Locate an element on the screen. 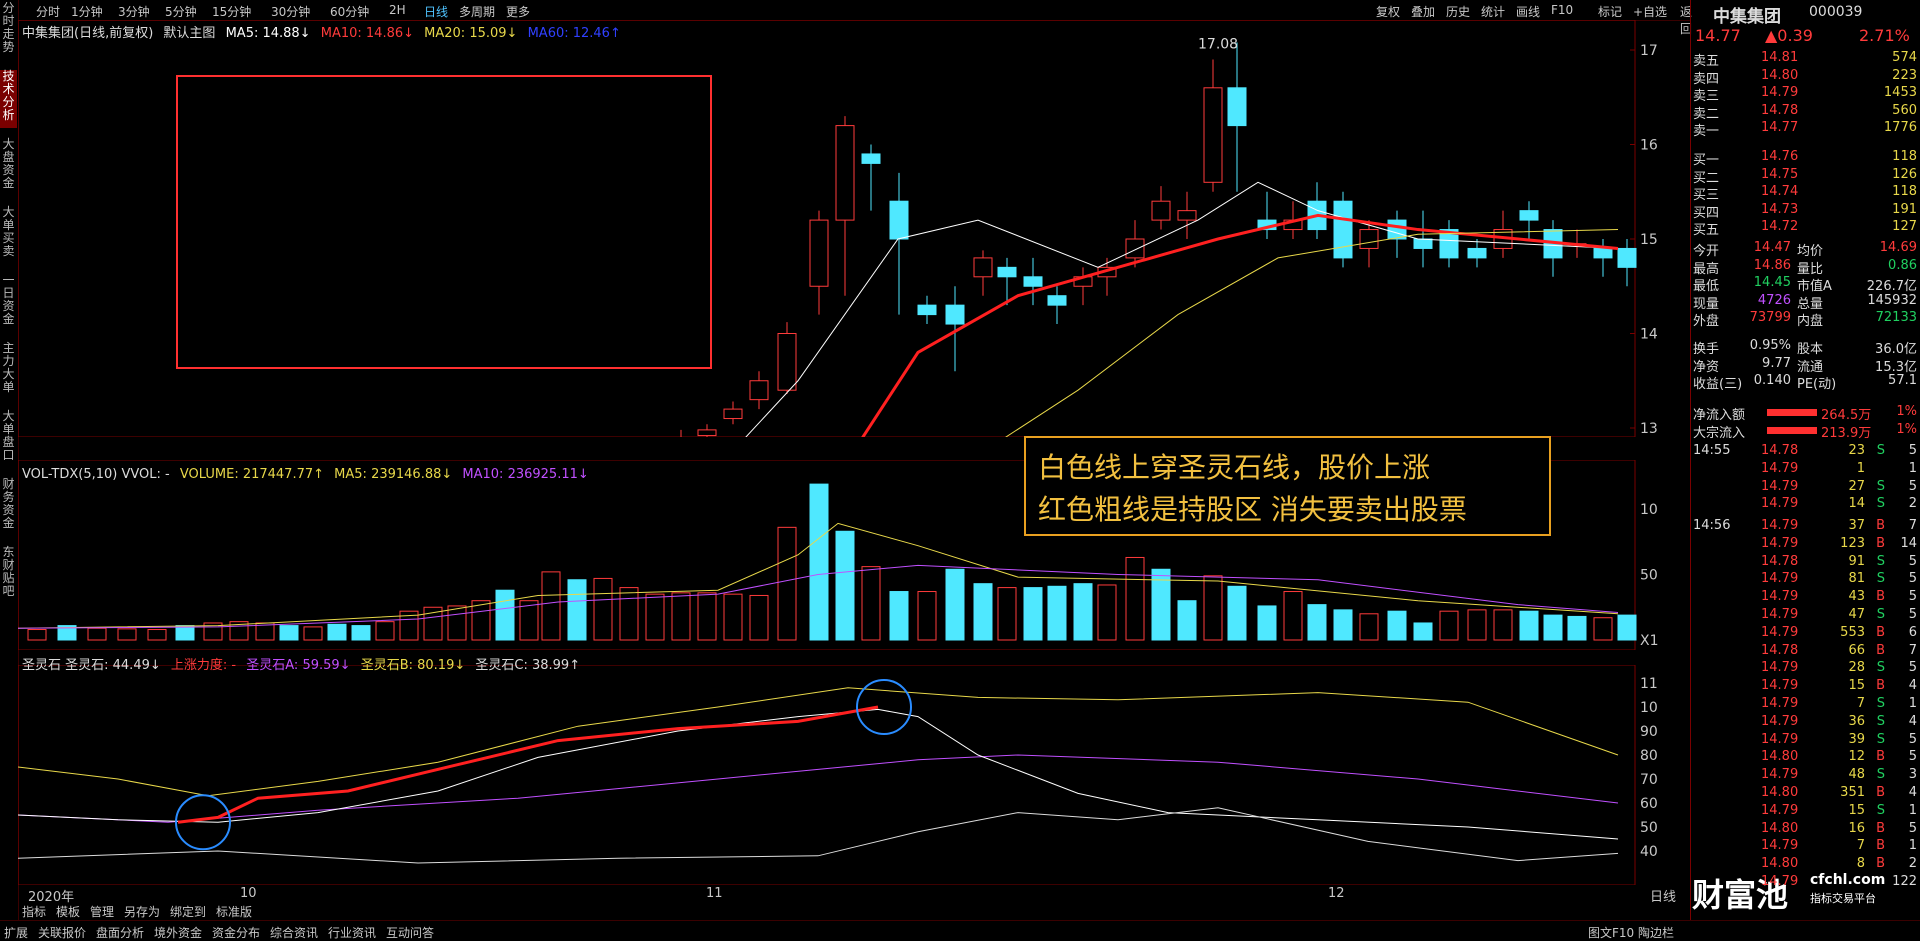 Image resolution: width=1920 pixels, height=941 pixels. price-change-pct: 2.71% is located at coordinates (1884, 35).